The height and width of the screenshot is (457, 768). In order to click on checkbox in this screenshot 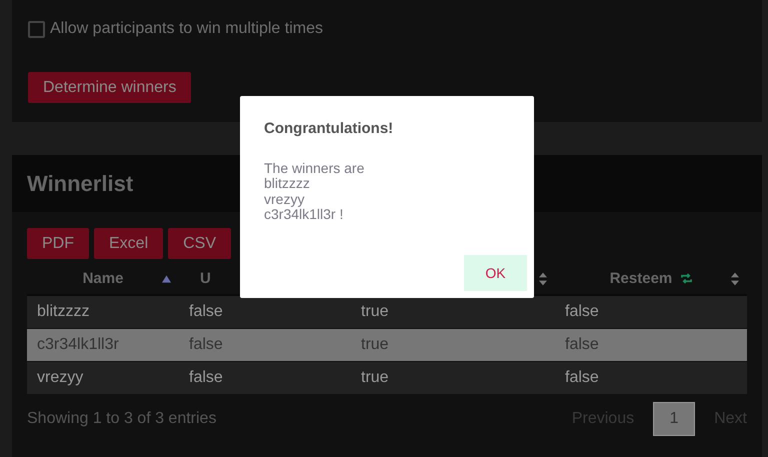, I will do `click(36, 29)`.